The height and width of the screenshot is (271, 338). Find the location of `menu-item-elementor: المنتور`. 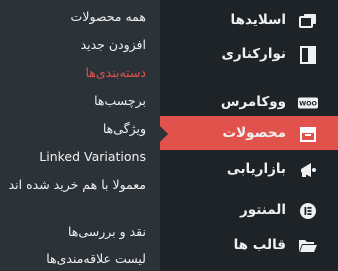

menu-item-elementor: المنتور is located at coordinates (249, 210).